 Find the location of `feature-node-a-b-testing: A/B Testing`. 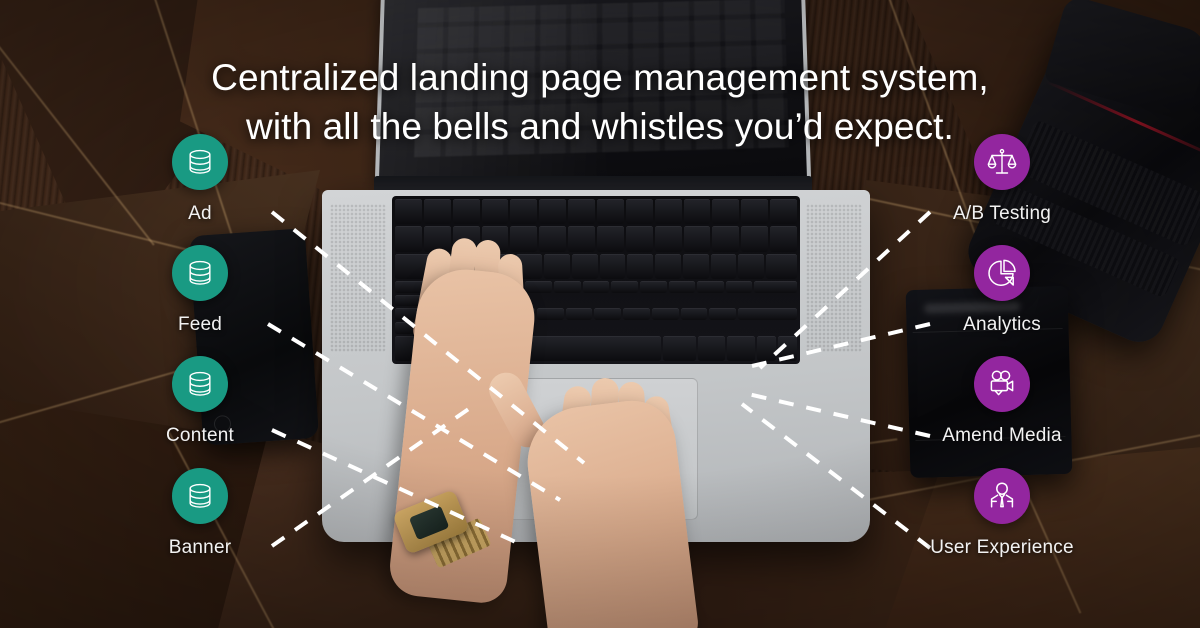

feature-node-a-b-testing: A/B Testing is located at coordinates (1002, 179).